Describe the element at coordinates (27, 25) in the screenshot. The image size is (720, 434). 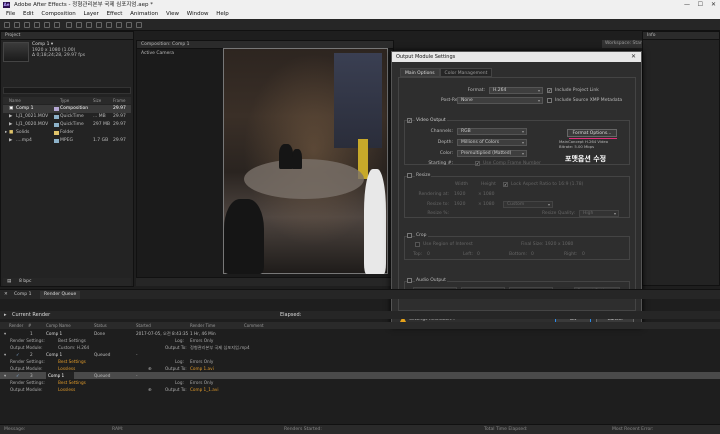
I see `zoom-tool-icon` at that location.